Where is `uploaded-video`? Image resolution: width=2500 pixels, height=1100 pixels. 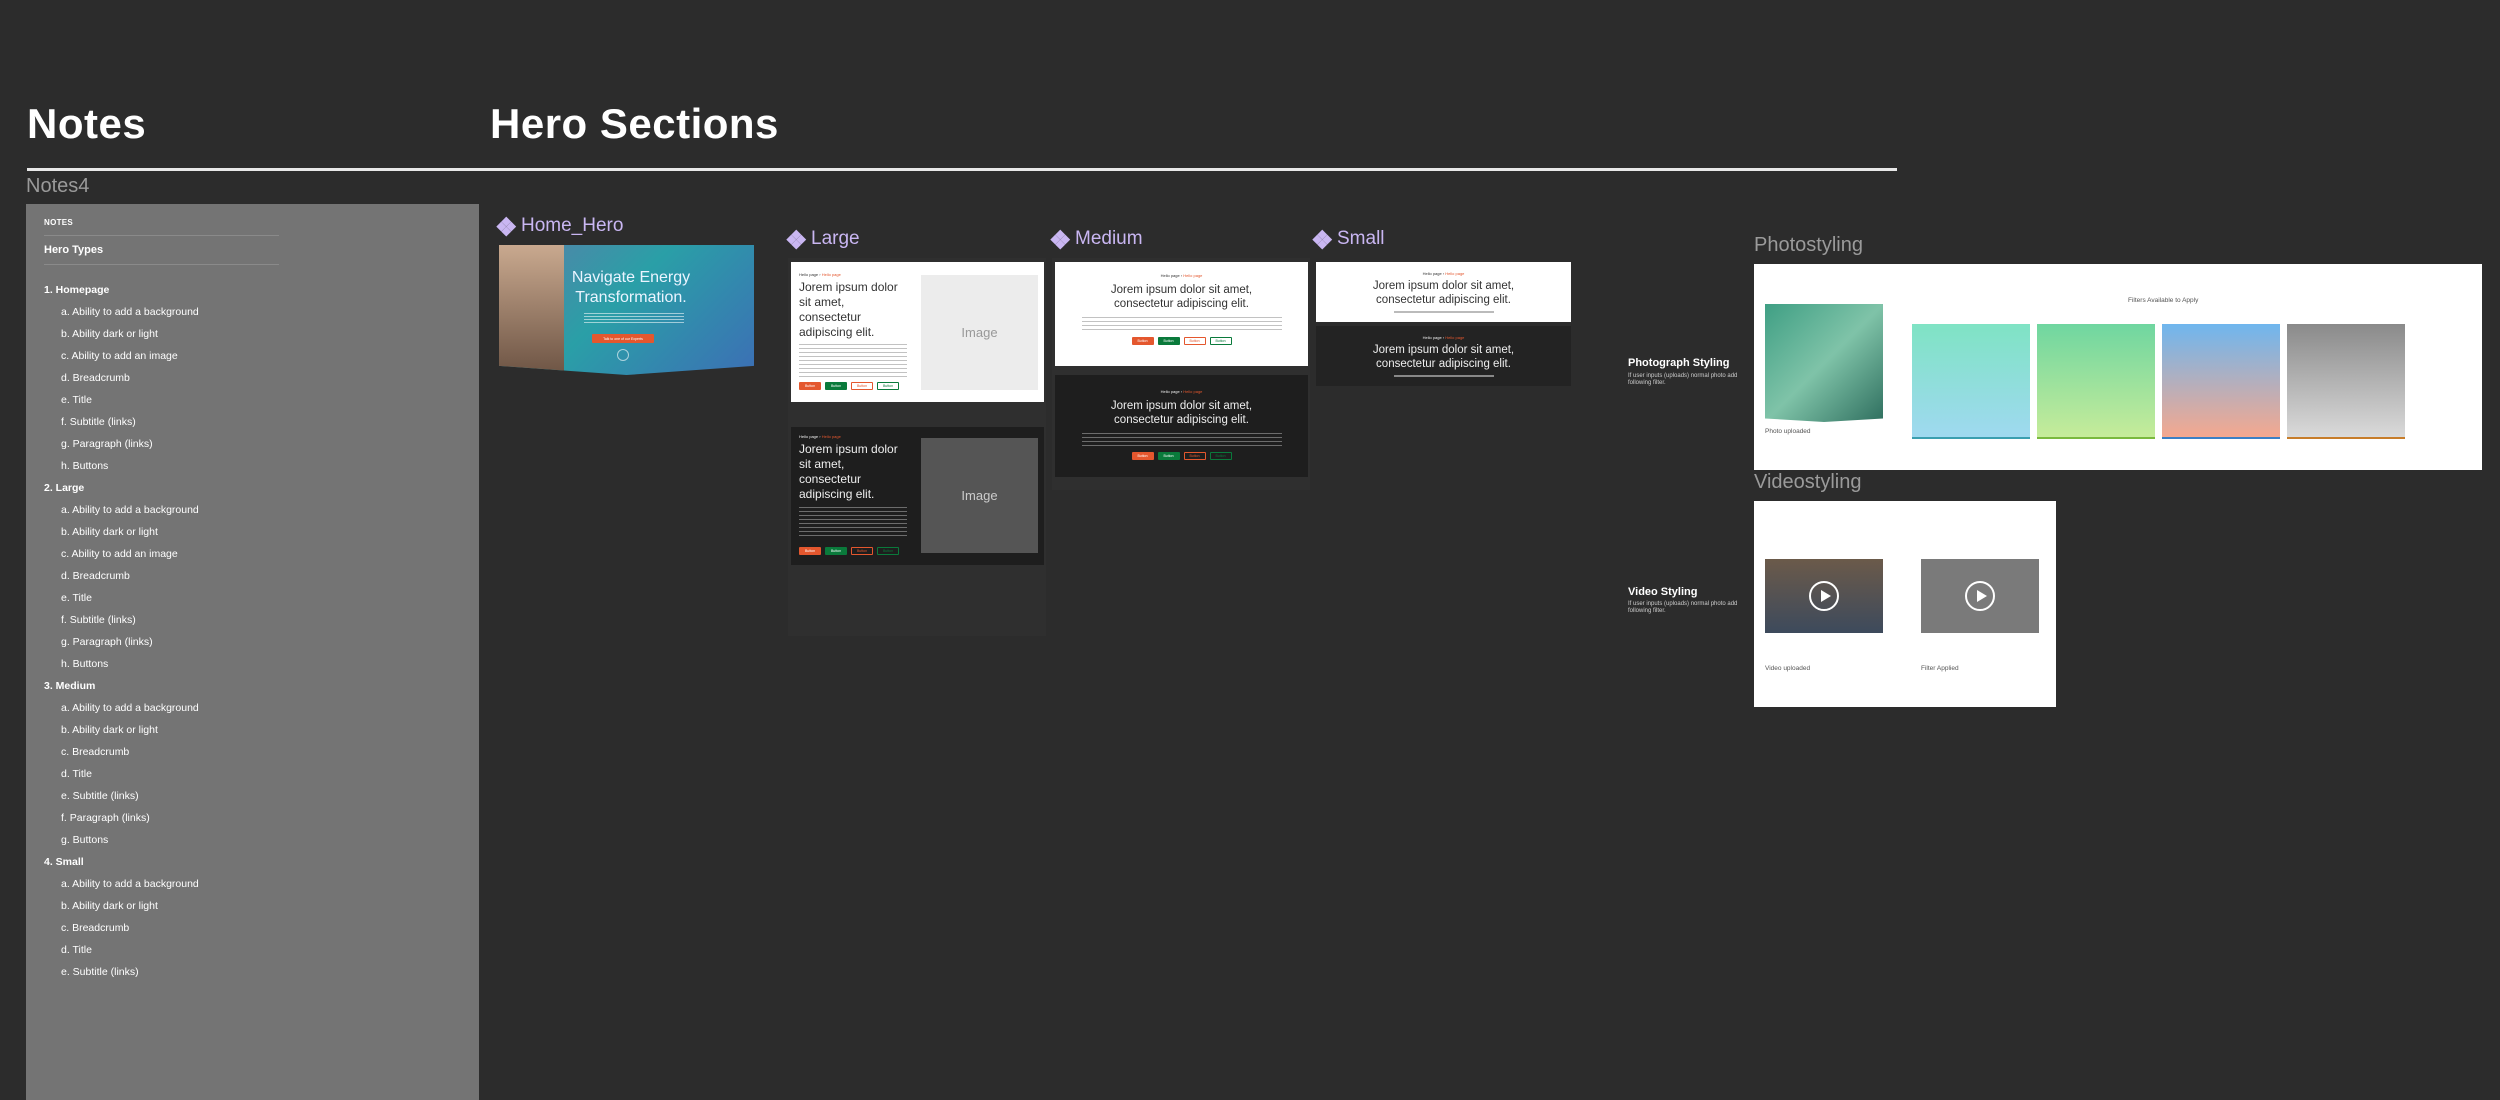 uploaded-video is located at coordinates (1824, 596).